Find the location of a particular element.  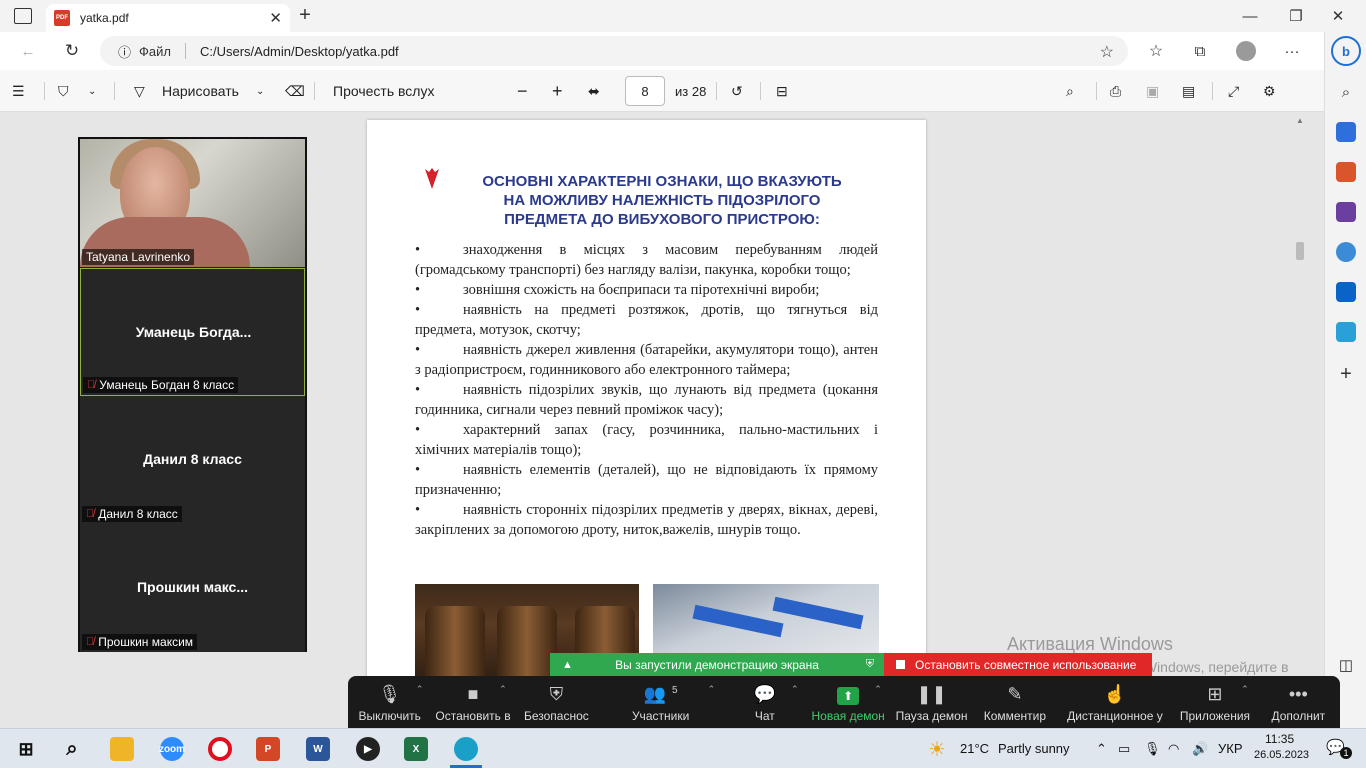

telegram-icon is located at coordinates (1346, 332).